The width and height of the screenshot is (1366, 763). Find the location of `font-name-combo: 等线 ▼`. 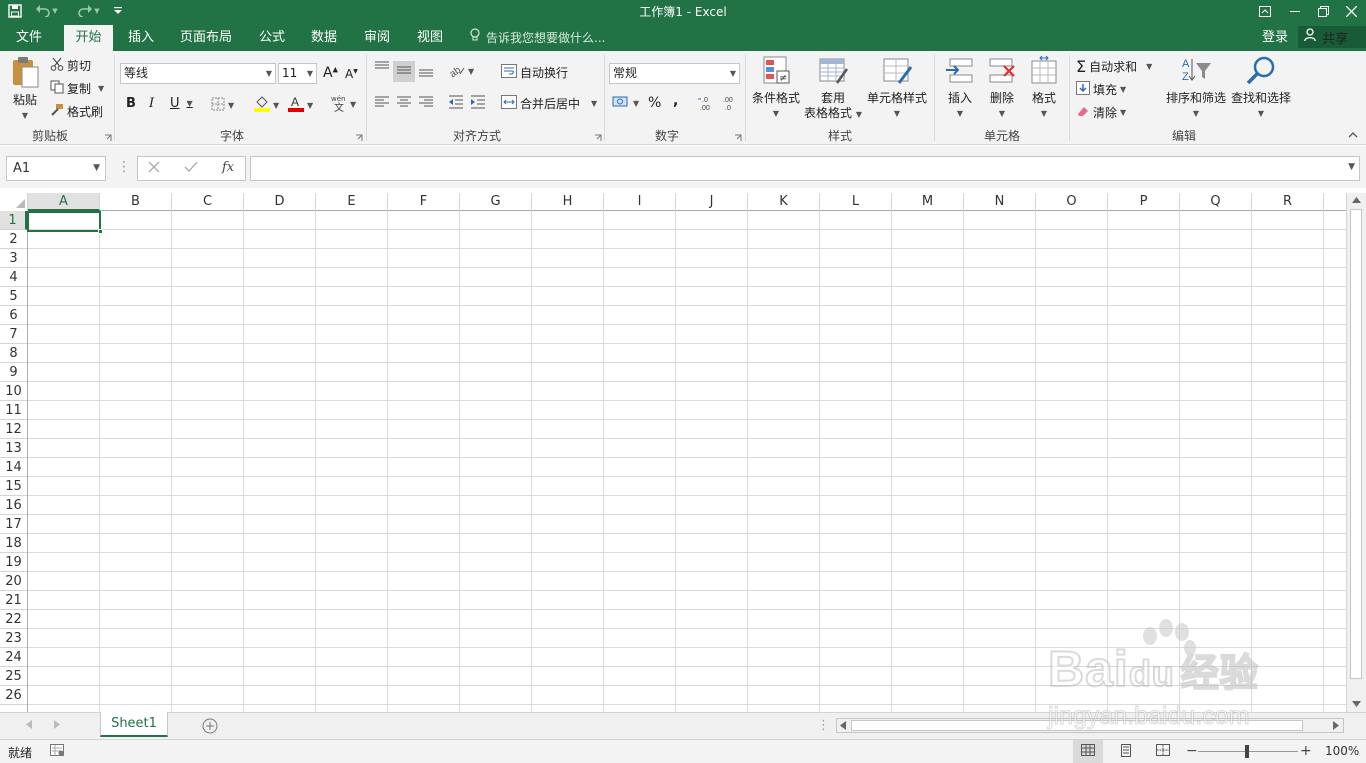

font-name-combo: 等线 ▼ is located at coordinates (198, 73).